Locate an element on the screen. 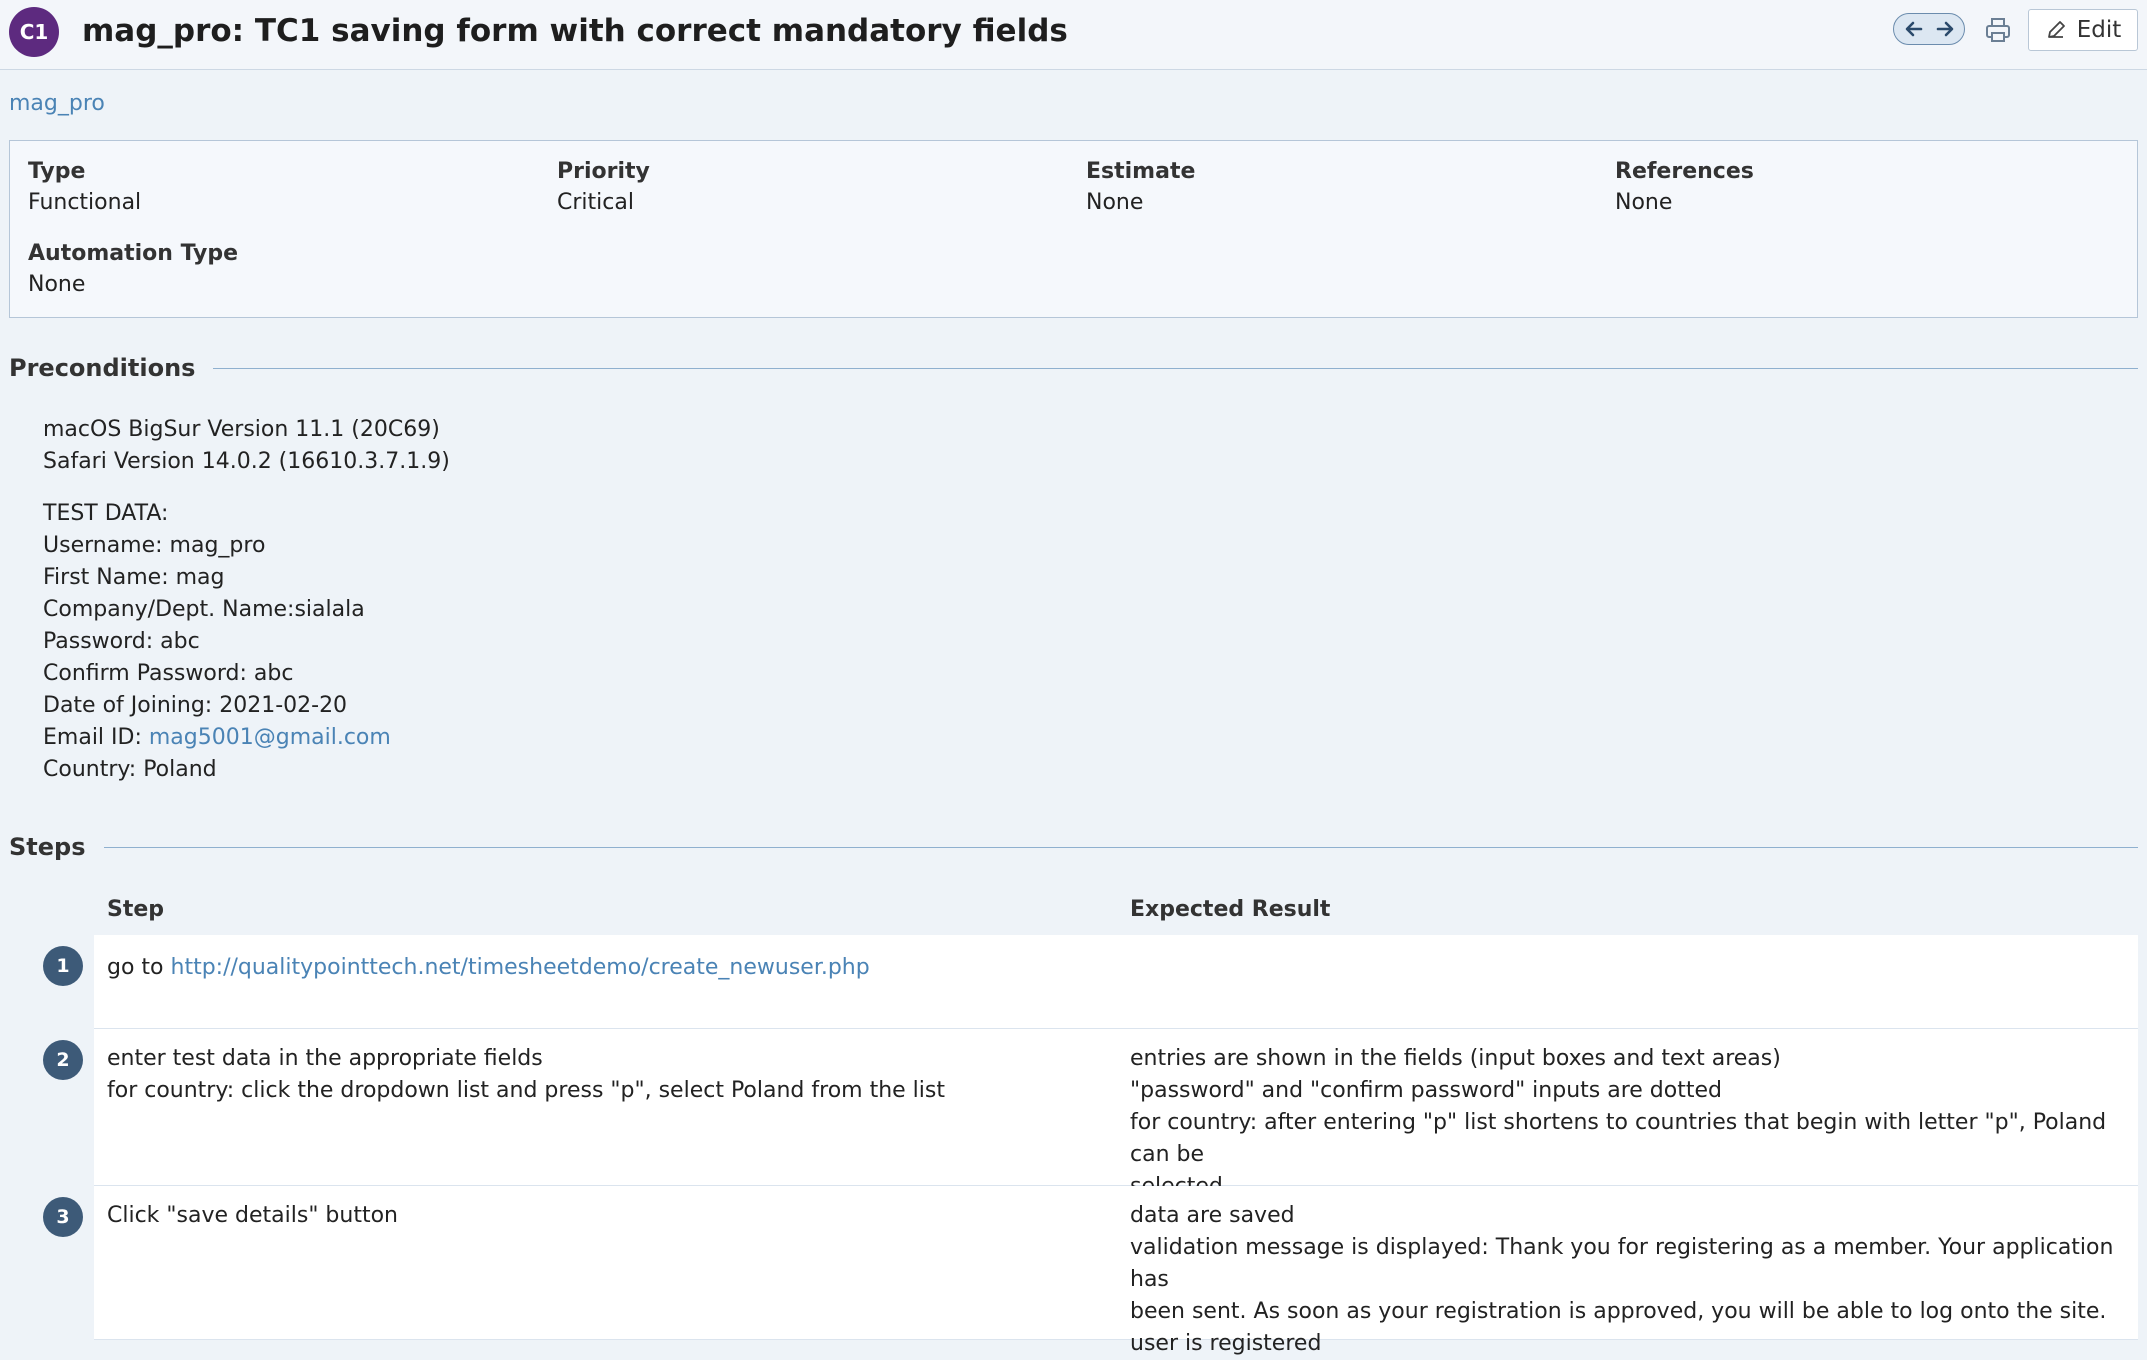  column-header-step: Step is located at coordinates (136, 909).